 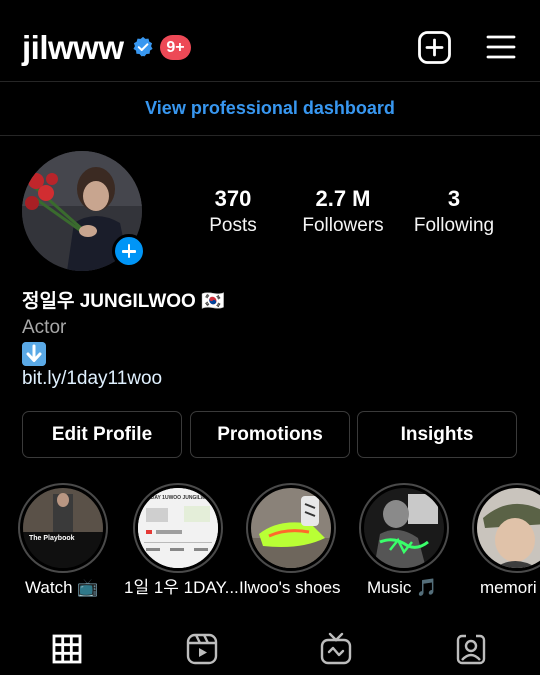 I want to click on posts-label: Posts, so click(x=233, y=225).